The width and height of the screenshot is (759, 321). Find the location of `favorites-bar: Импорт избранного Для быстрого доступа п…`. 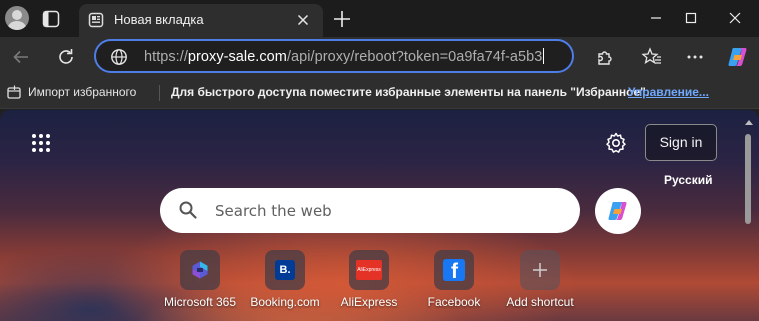

favorites-bar: Импорт избранного Для быстрого доступа п… is located at coordinates (379, 93).